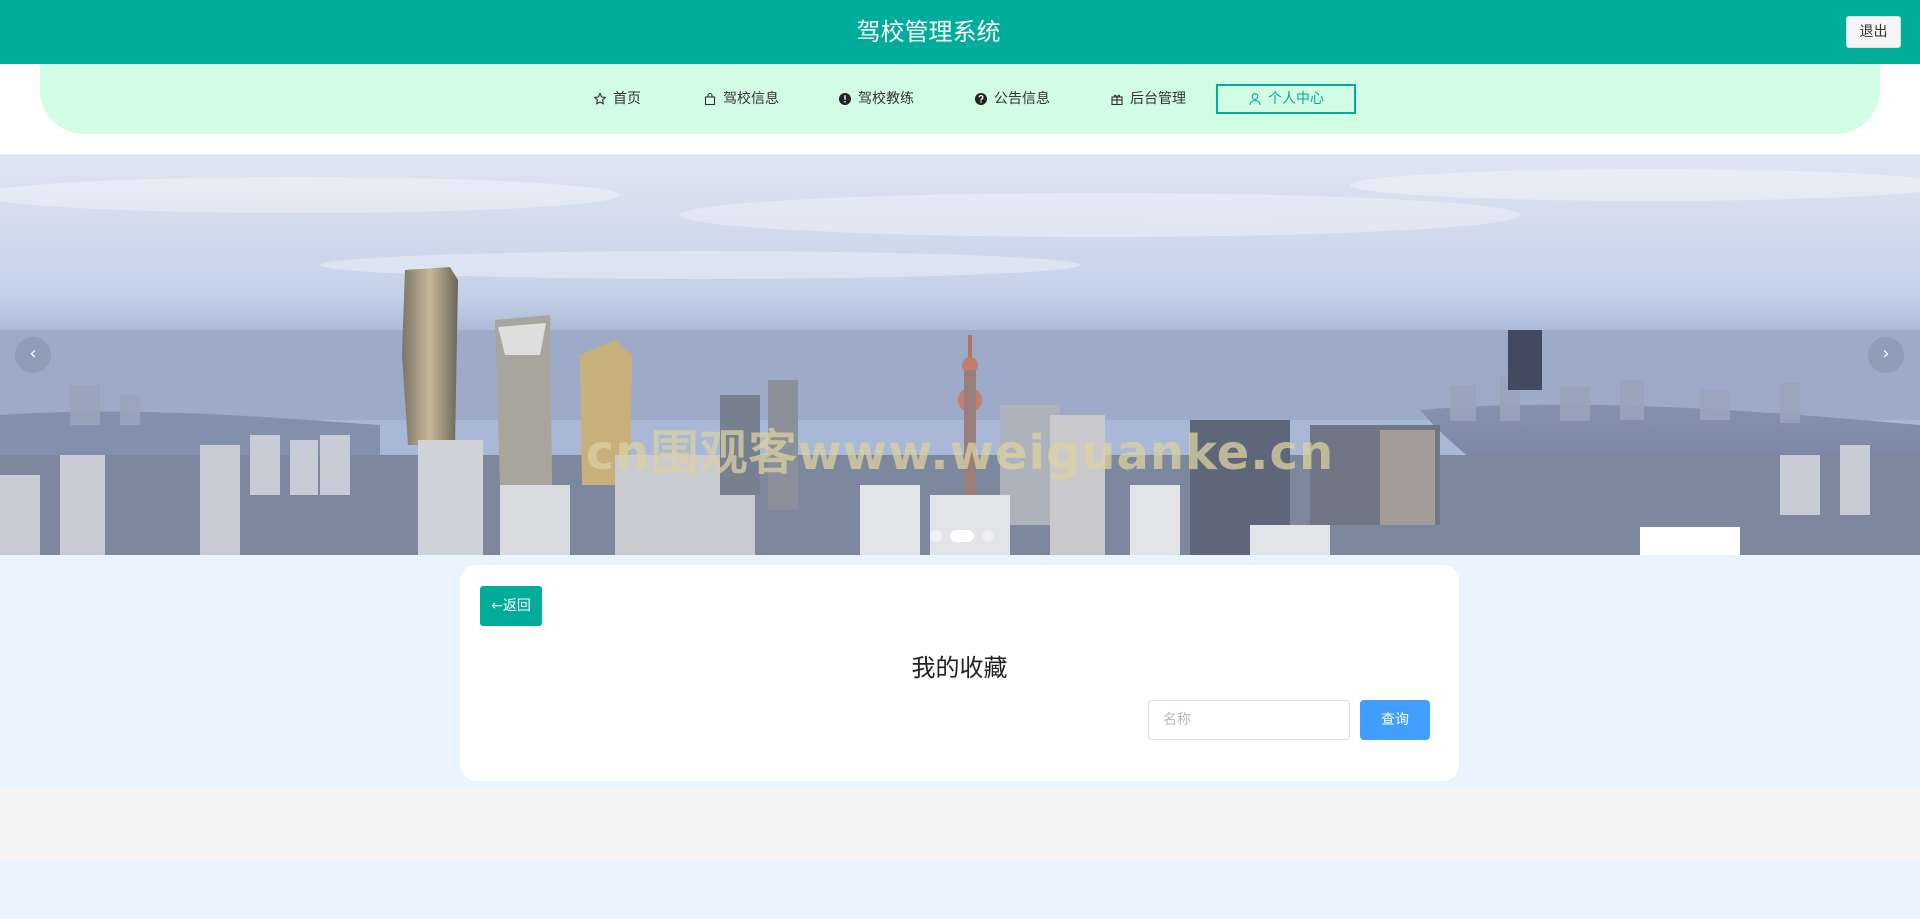 Image resolution: width=1920 pixels, height=919 pixels. Describe the element at coordinates (959, 668) in the screenshot. I see `page-title: 我的收藏` at that location.